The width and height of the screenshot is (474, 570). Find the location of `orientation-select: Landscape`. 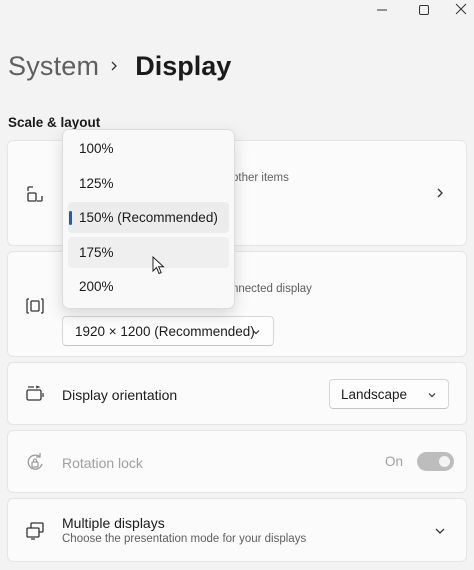

orientation-select: Landscape is located at coordinates (389, 394).